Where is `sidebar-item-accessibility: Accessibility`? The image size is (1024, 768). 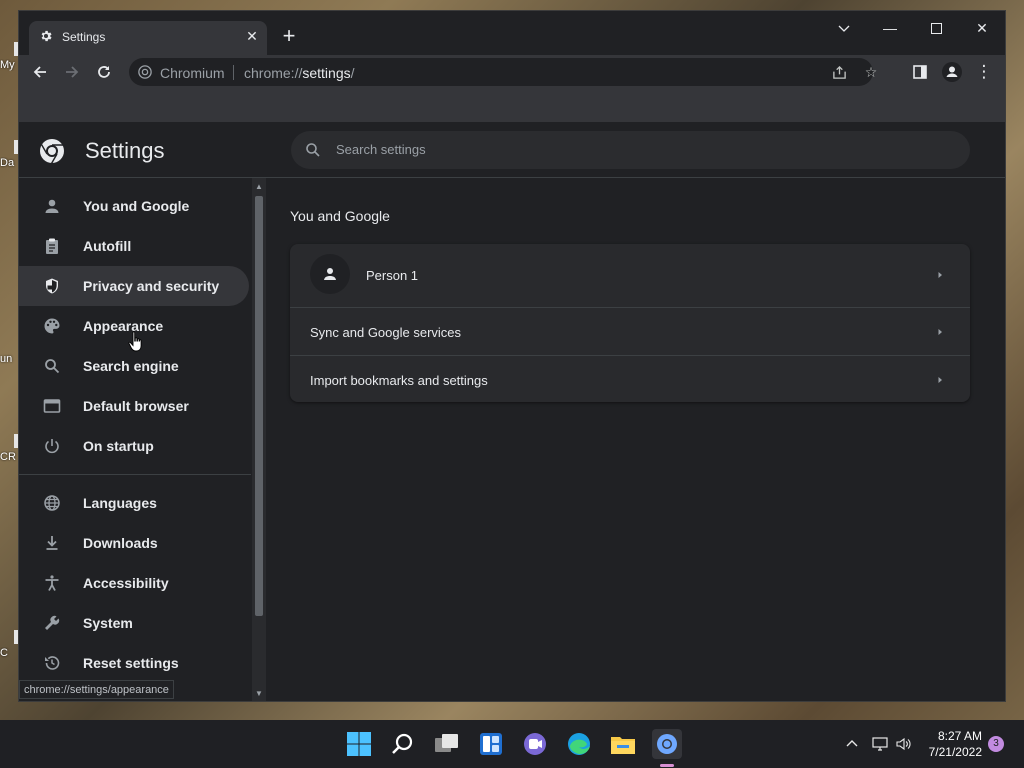 sidebar-item-accessibility: Accessibility is located at coordinates (134, 583).